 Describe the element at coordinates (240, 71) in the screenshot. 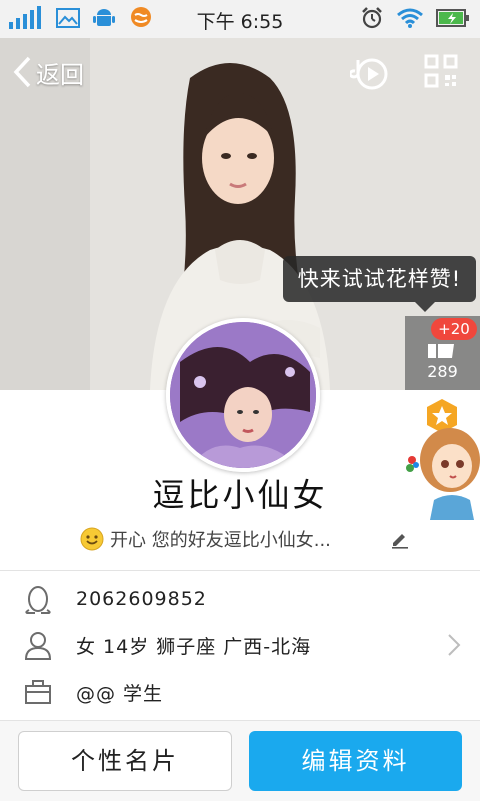

I see `header-bar: 返回` at that location.